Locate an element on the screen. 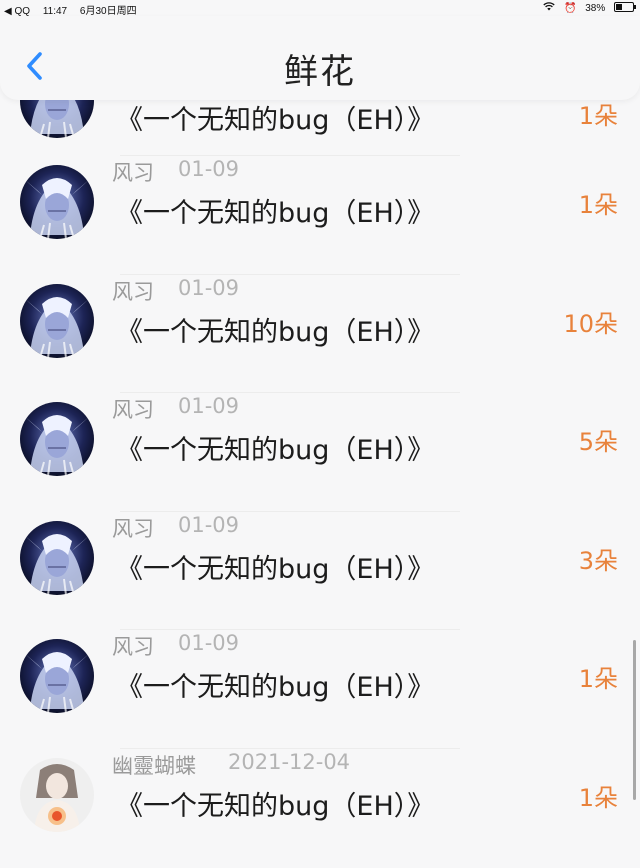  list-item: 风习 01-09 《一个无知的bug（EH）》 10朵 is located at coordinates (320, 335).